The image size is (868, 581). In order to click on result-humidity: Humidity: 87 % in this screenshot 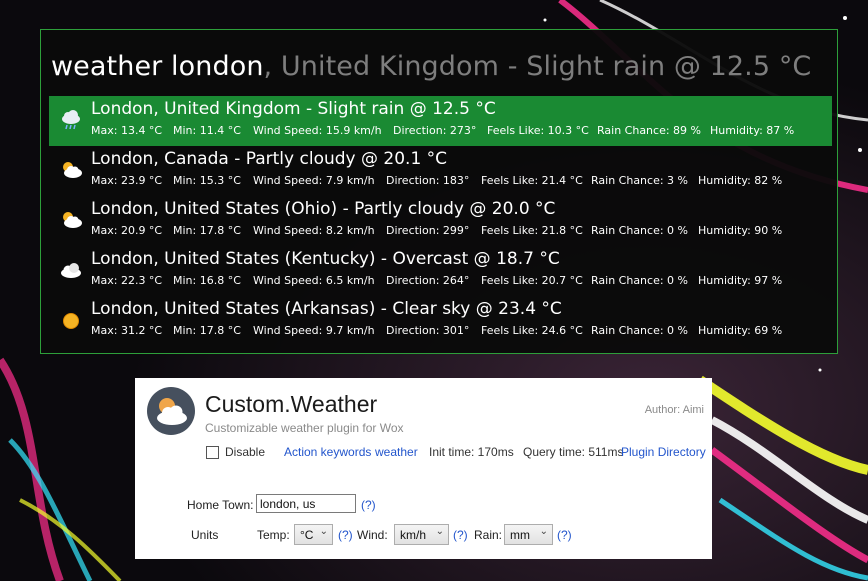, I will do `click(752, 130)`.